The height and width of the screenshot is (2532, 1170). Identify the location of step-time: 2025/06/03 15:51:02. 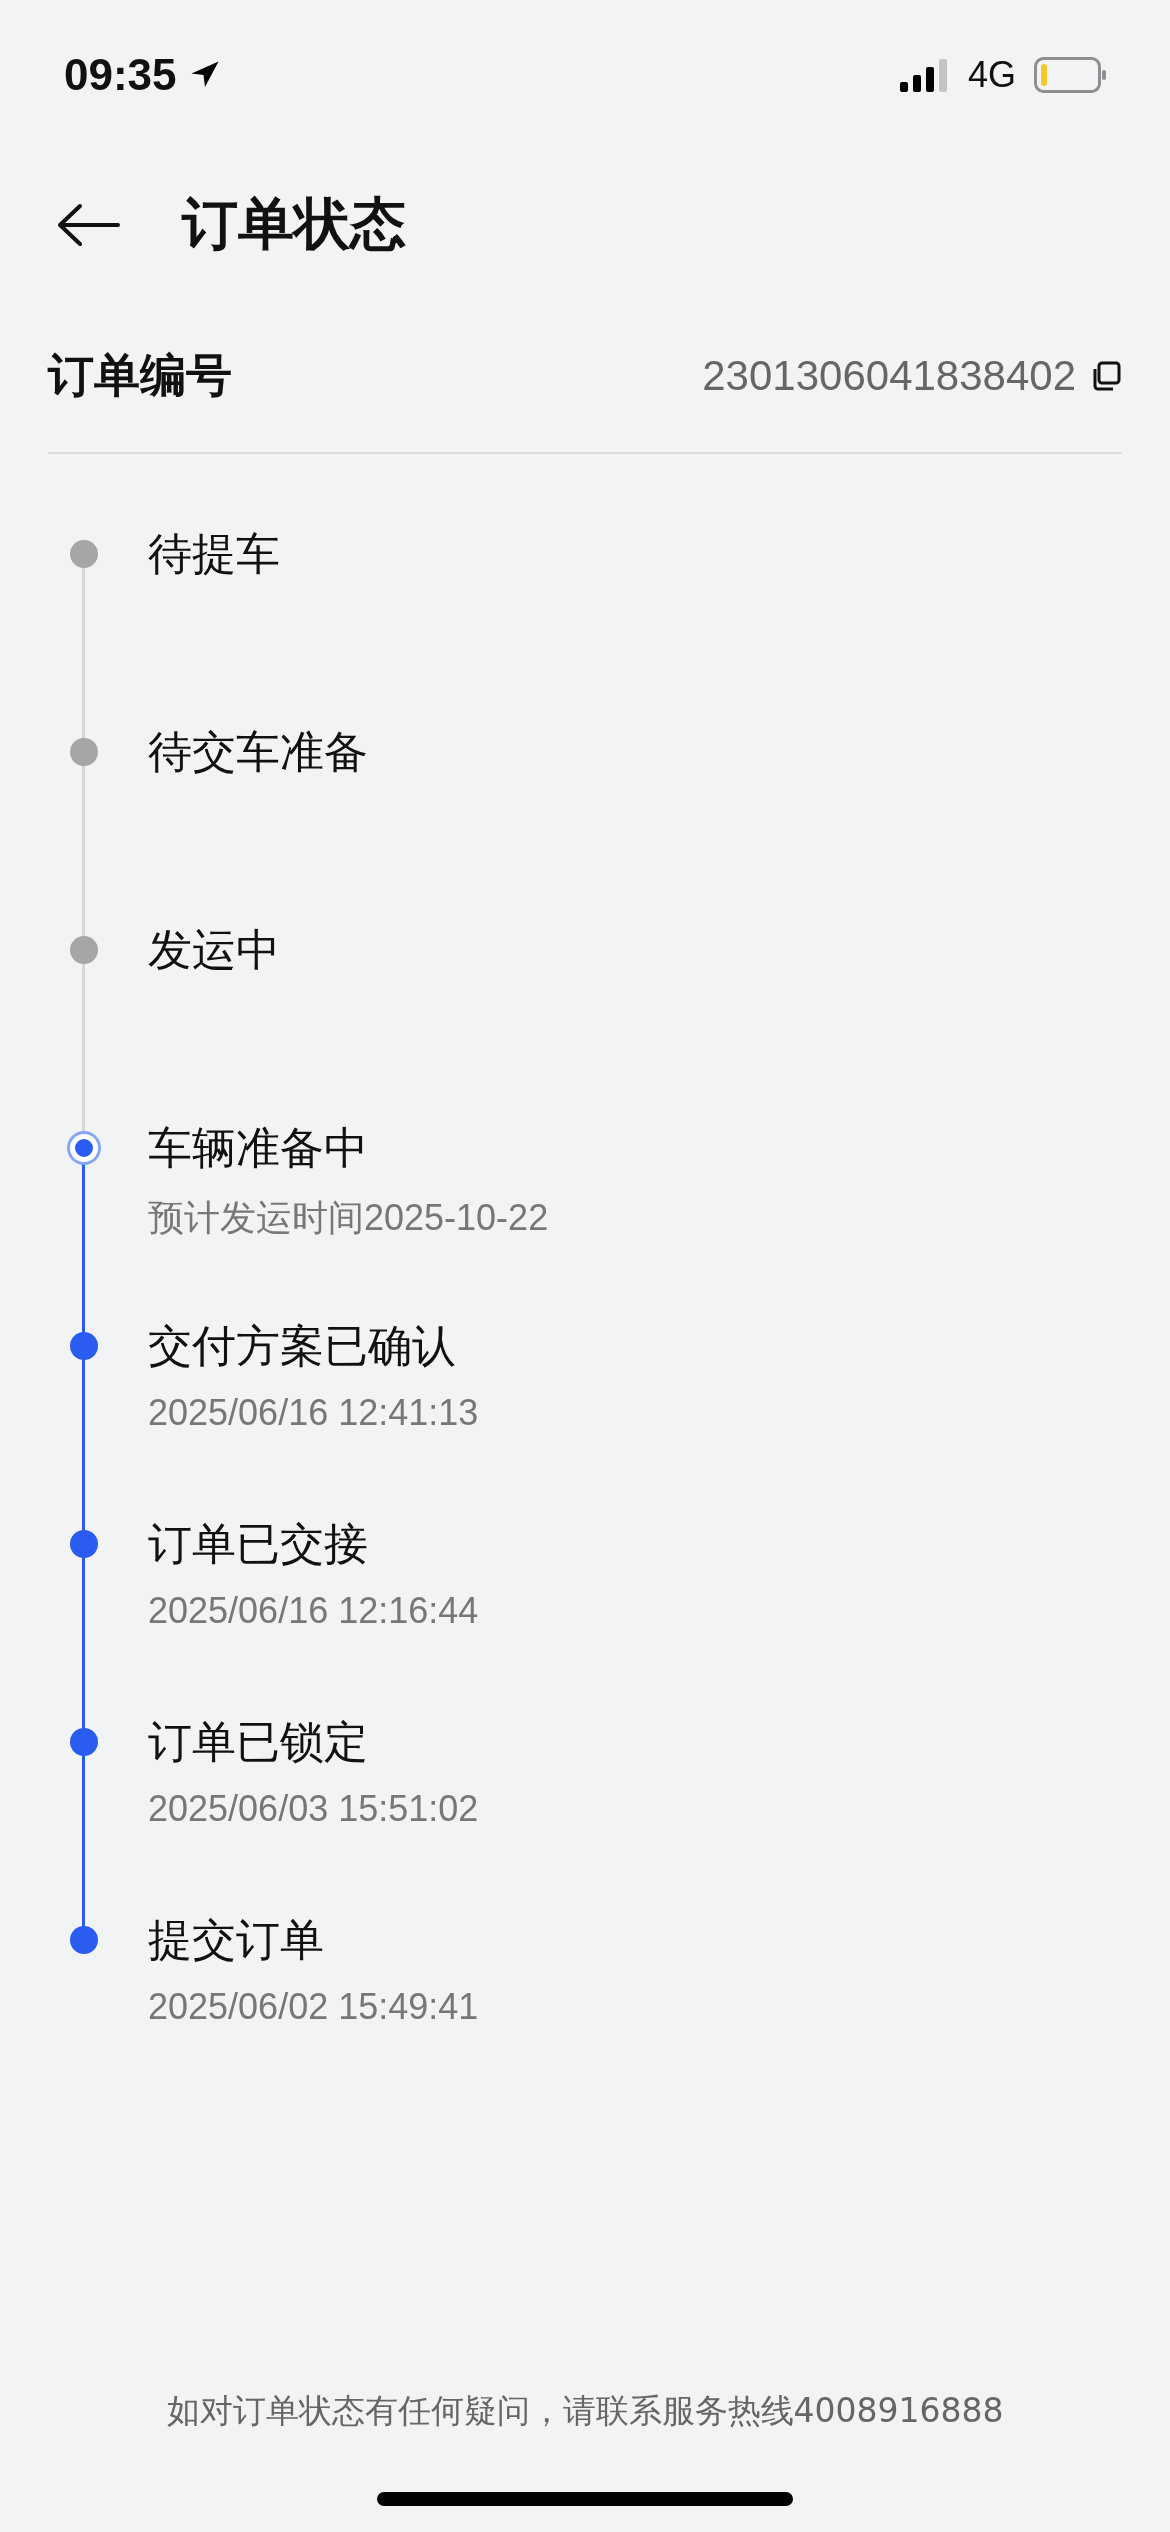
(313, 1809).